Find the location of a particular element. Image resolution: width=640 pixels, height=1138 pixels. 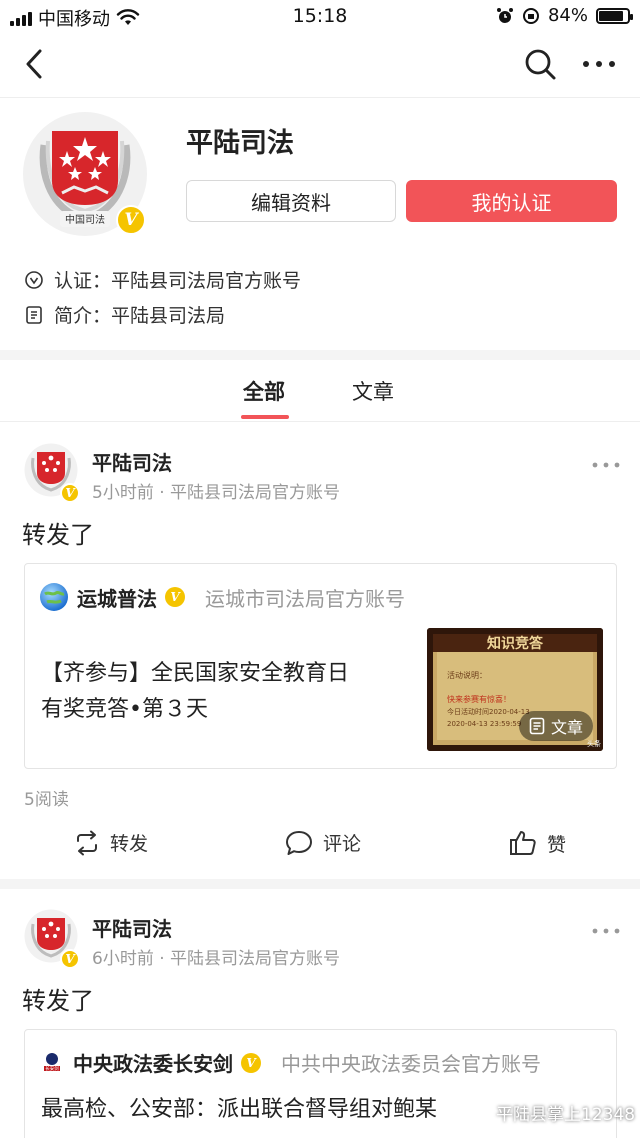

article-type-badge: 文章 is located at coordinates (555, 726).